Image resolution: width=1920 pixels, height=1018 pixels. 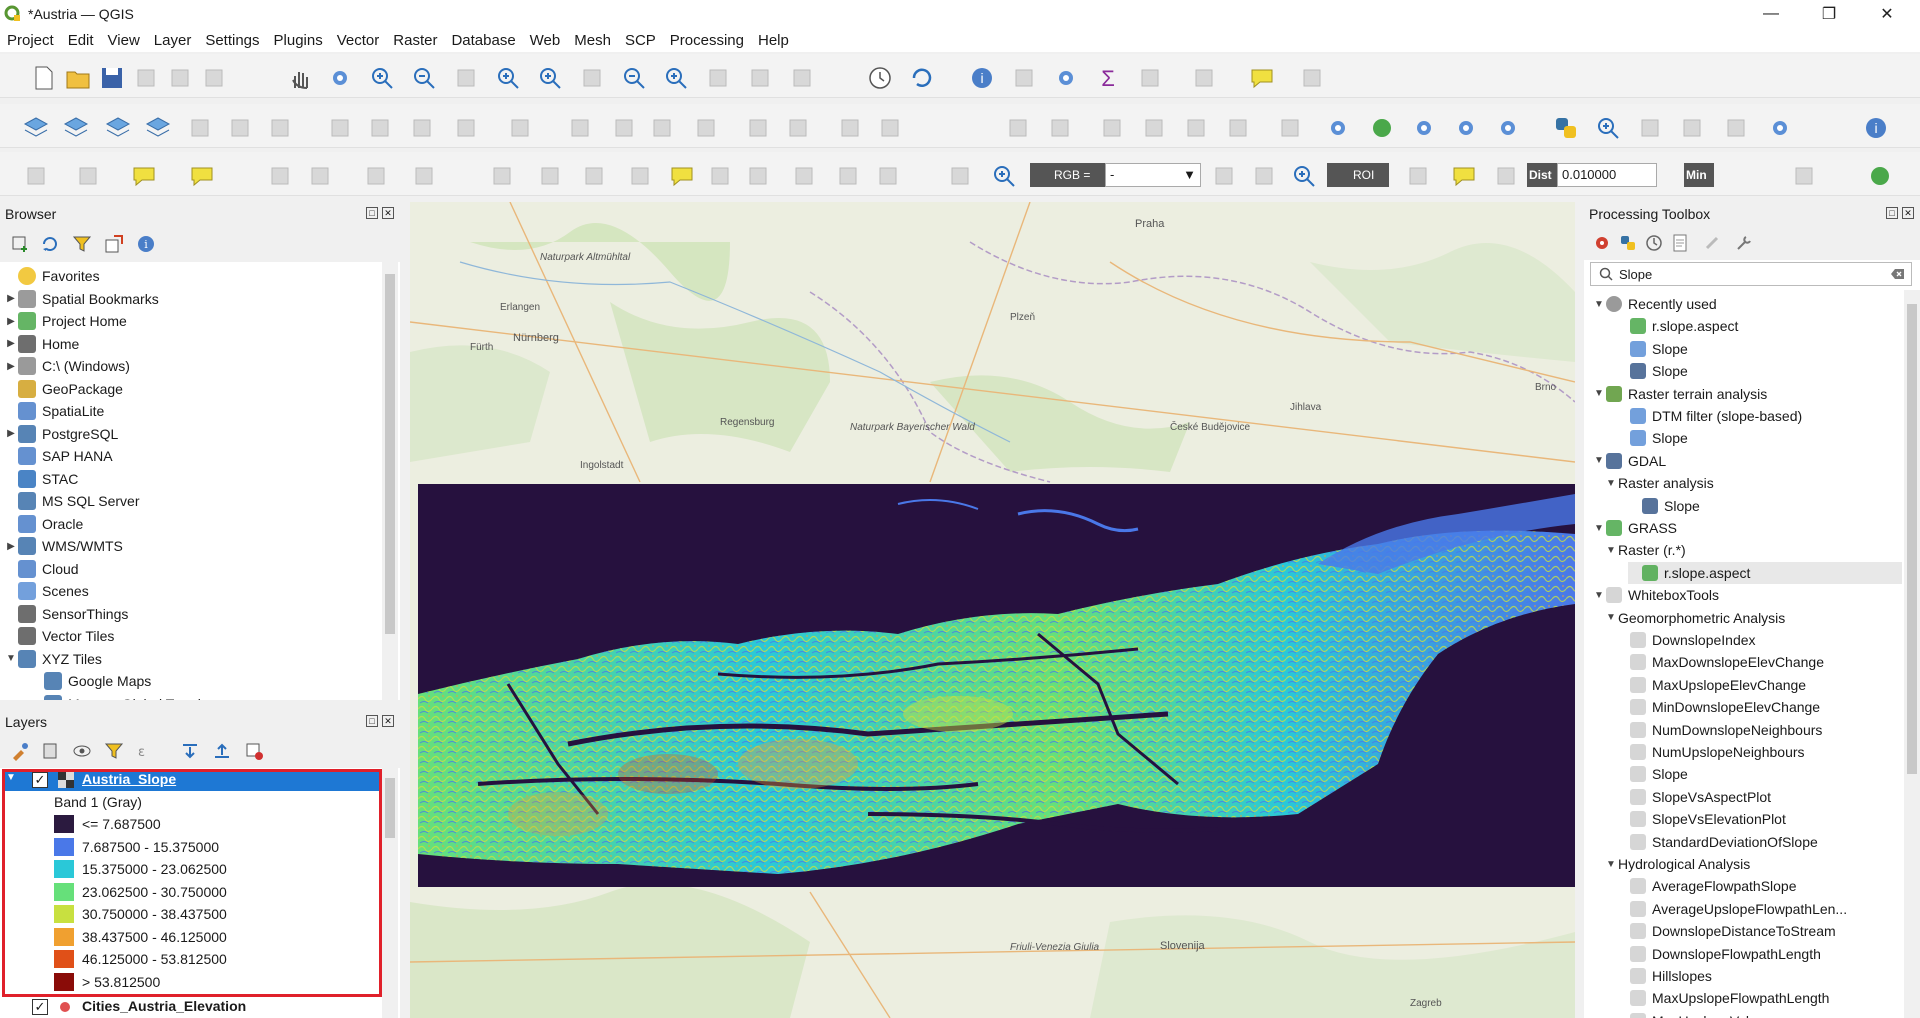 I want to click on add-vector-icon, so click(x=200, y=128).